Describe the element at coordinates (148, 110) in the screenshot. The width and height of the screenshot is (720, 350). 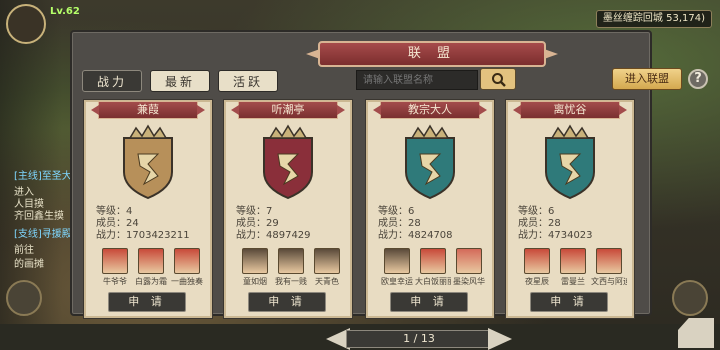
I see `alliance-name: 兼葭` at that location.